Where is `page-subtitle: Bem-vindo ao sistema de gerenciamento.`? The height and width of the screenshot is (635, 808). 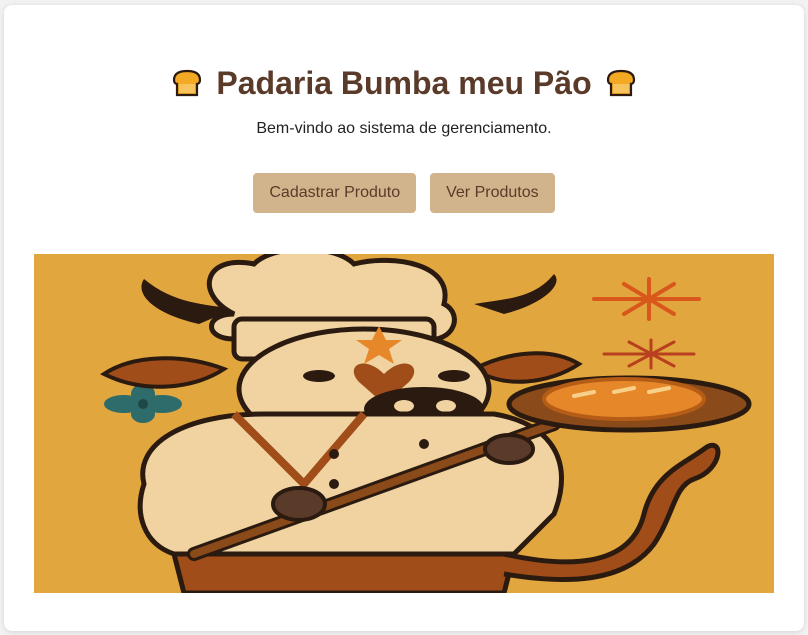
page-subtitle: Bem-vindo ao sistema de gerenciamento. is located at coordinates (404, 128).